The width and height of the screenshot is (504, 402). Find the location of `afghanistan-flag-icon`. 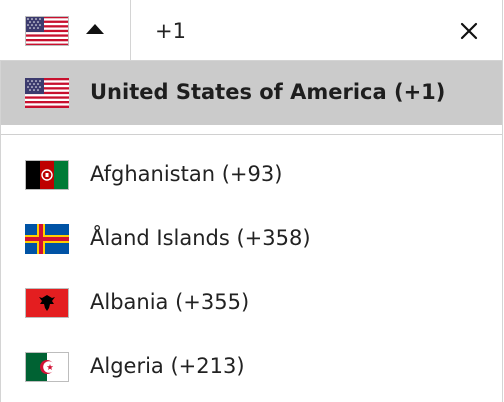

afghanistan-flag-icon is located at coordinates (47, 175).